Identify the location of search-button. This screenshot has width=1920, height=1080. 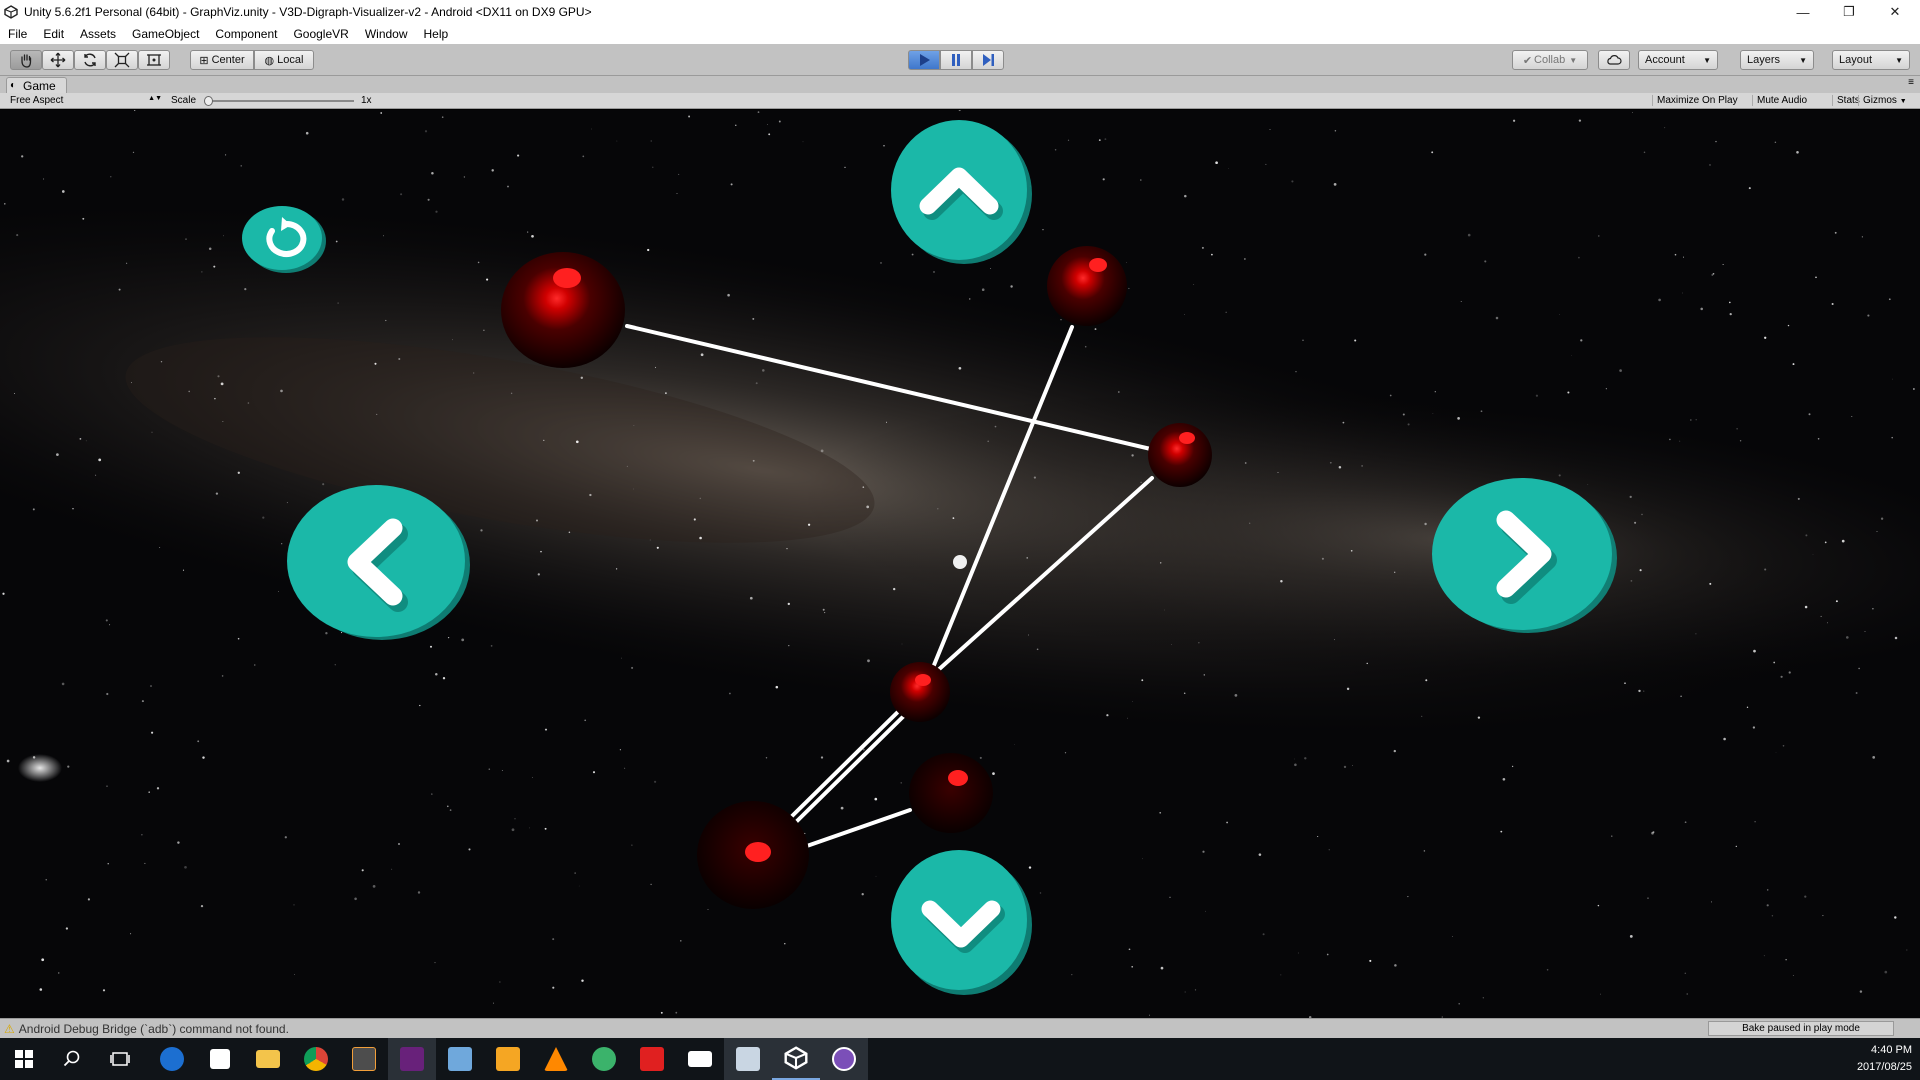
(72, 1059).